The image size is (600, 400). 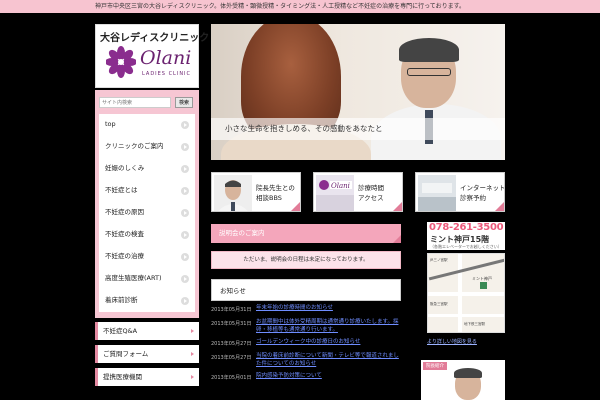 What do you see at coordinates (328, 377) in the screenshot?
I see `news-link: 院内感染予防対策について` at bounding box center [328, 377].